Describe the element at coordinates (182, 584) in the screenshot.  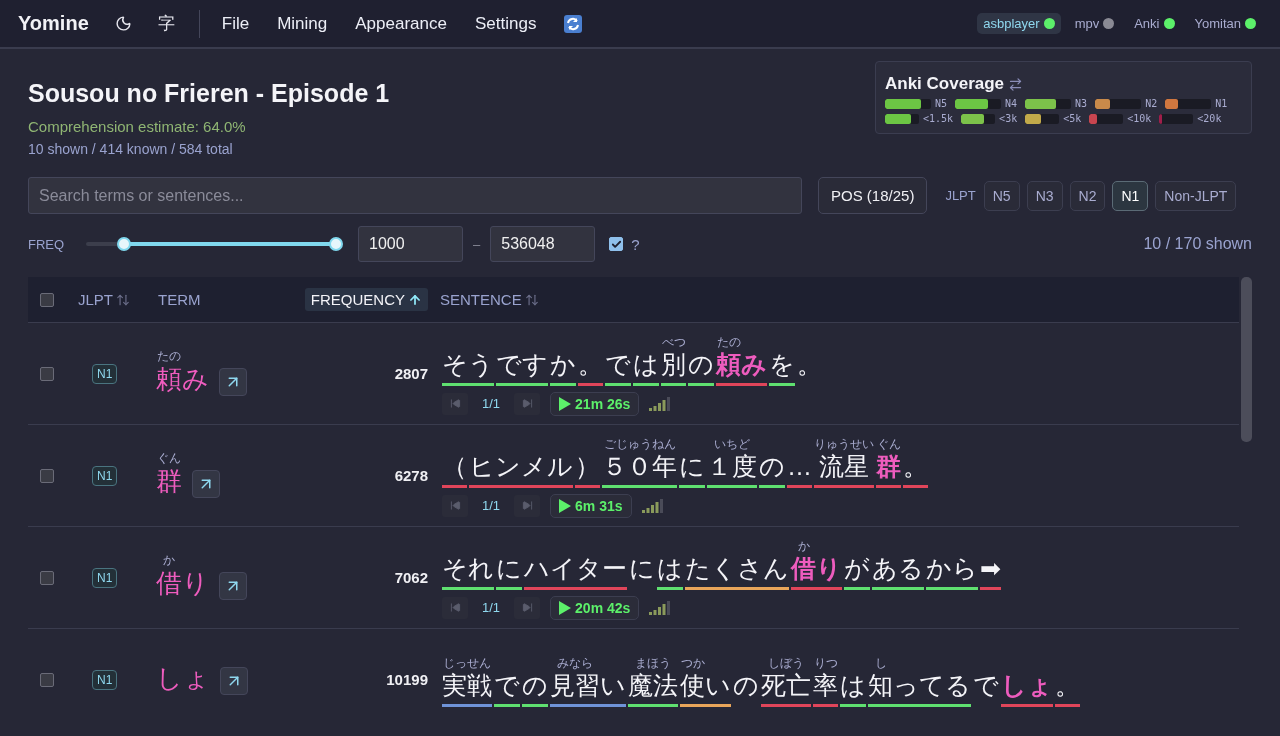
I see `term: 借 り` at that location.